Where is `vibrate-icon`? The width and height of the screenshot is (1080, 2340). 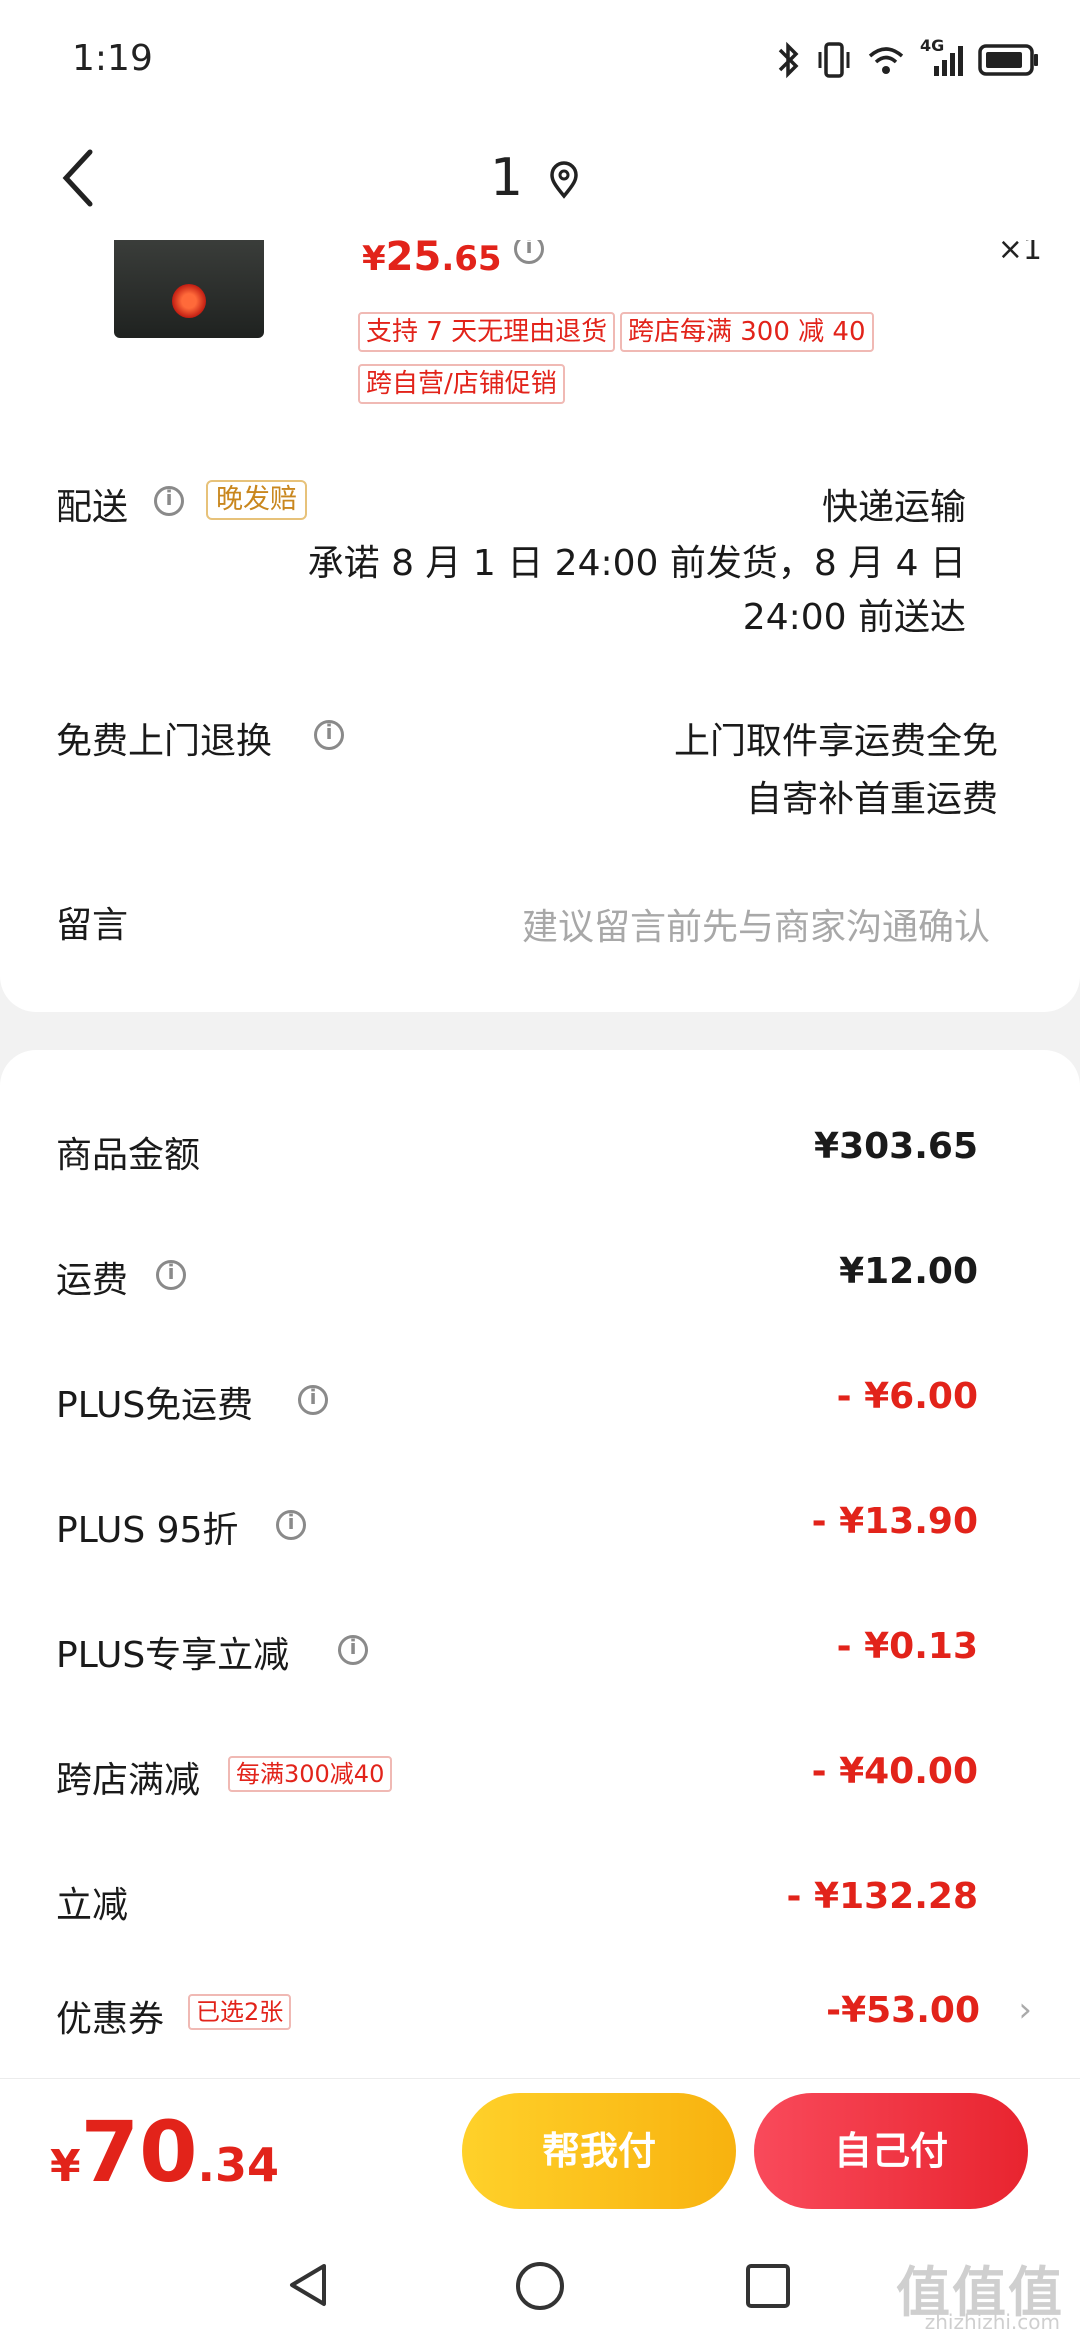 vibrate-icon is located at coordinates (834, 60).